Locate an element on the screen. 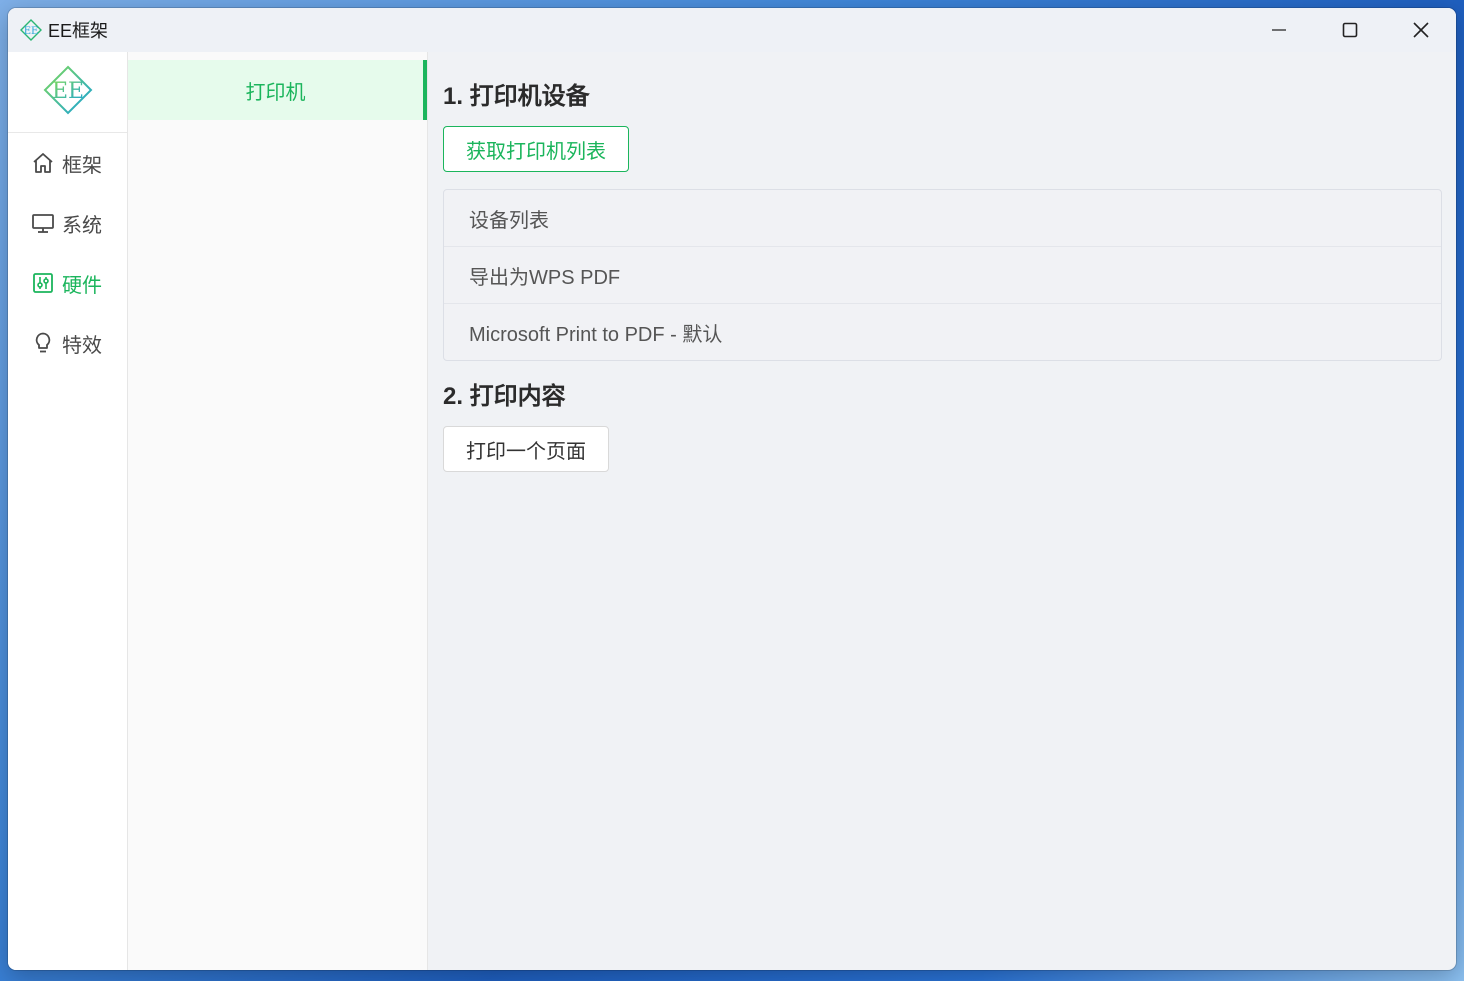 Image resolution: width=1464 pixels, height=981 pixels. window-controls is located at coordinates (1349, 30).